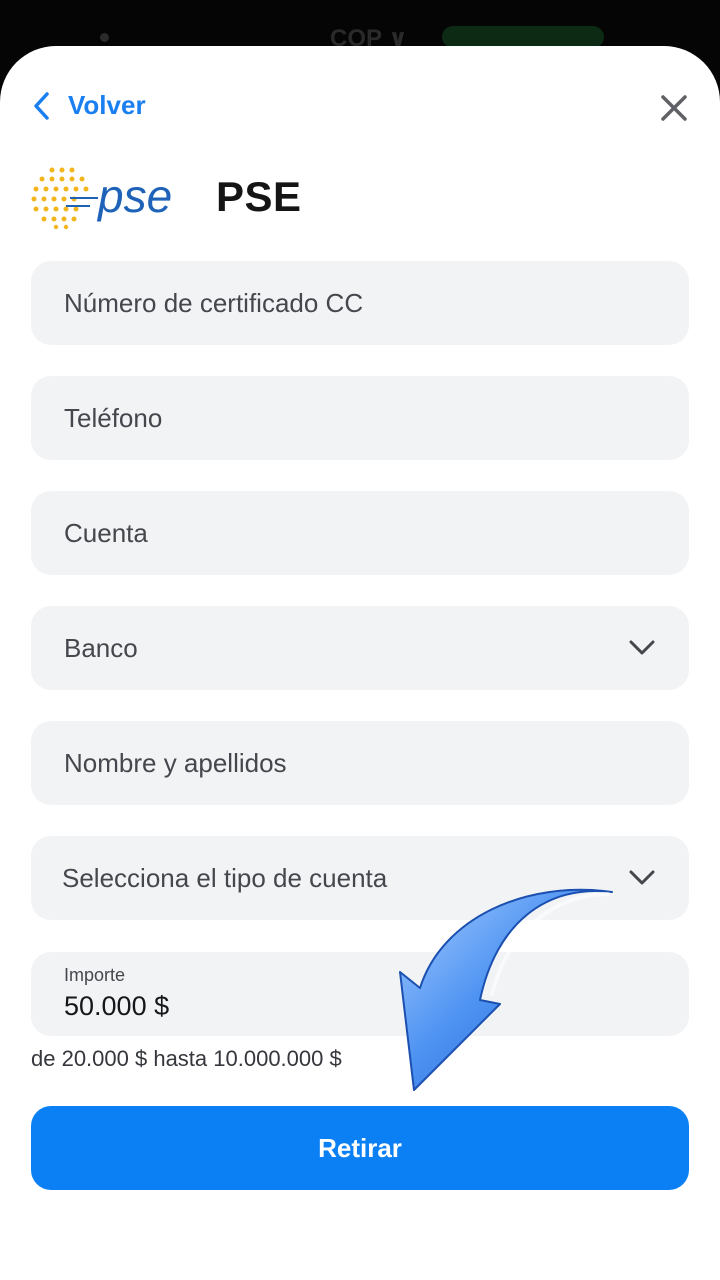 The image size is (720, 1280). What do you see at coordinates (95, 975) in the screenshot?
I see `amount-label: Importe` at bounding box center [95, 975].